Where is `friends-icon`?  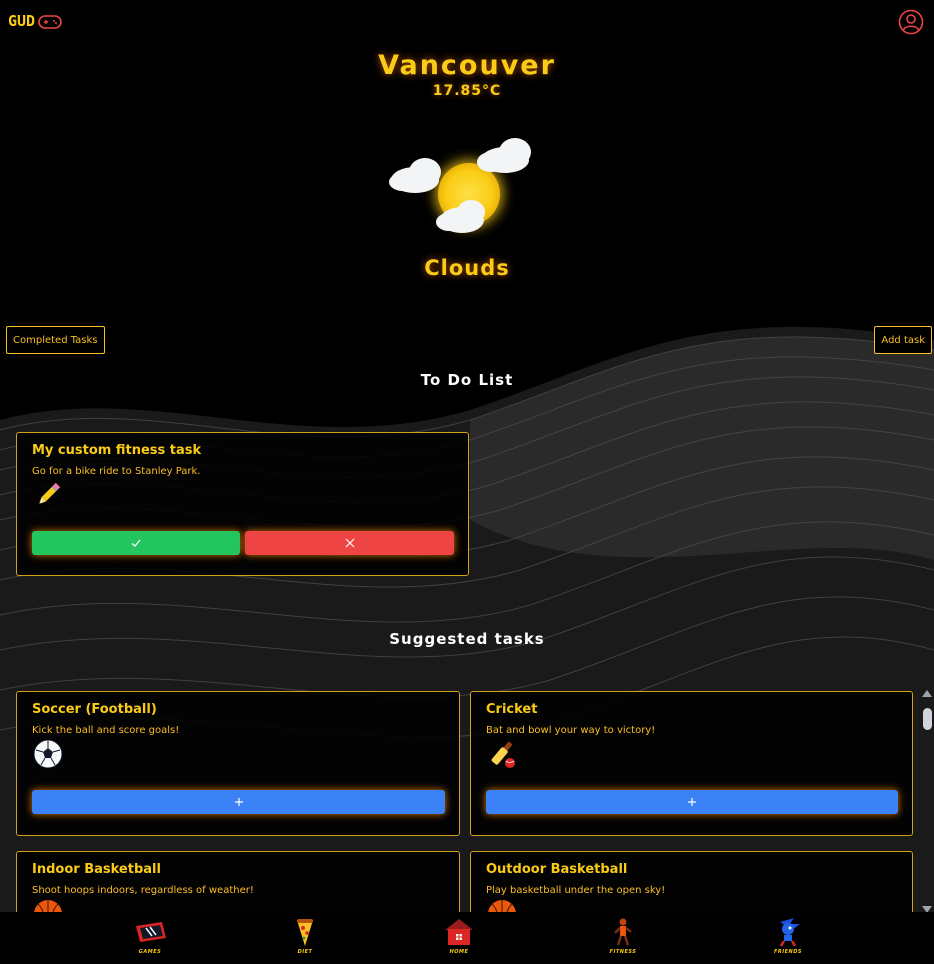 friends-icon is located at coordinates (789, 932).